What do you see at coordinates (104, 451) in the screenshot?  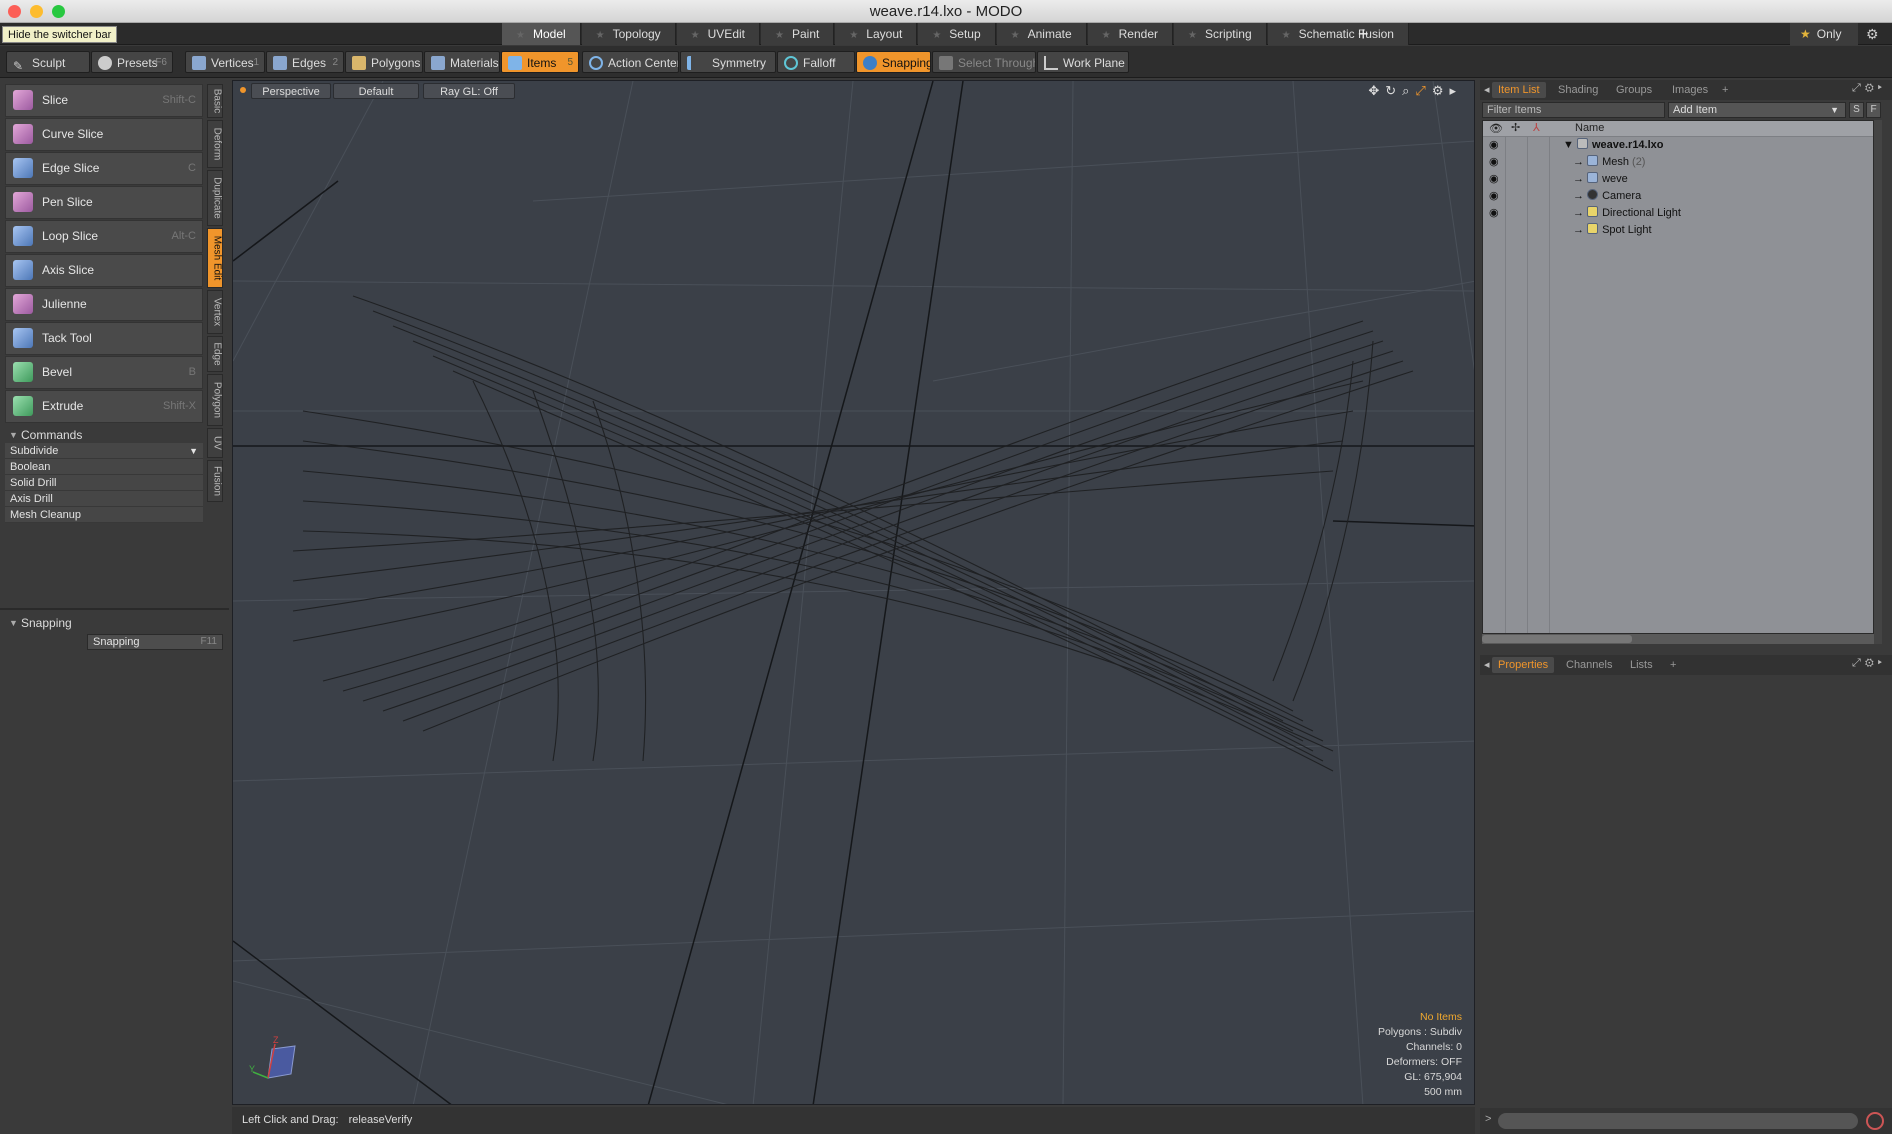 I see `subdivide-command: Subdivide ▼` at bounding box center [104, 451].